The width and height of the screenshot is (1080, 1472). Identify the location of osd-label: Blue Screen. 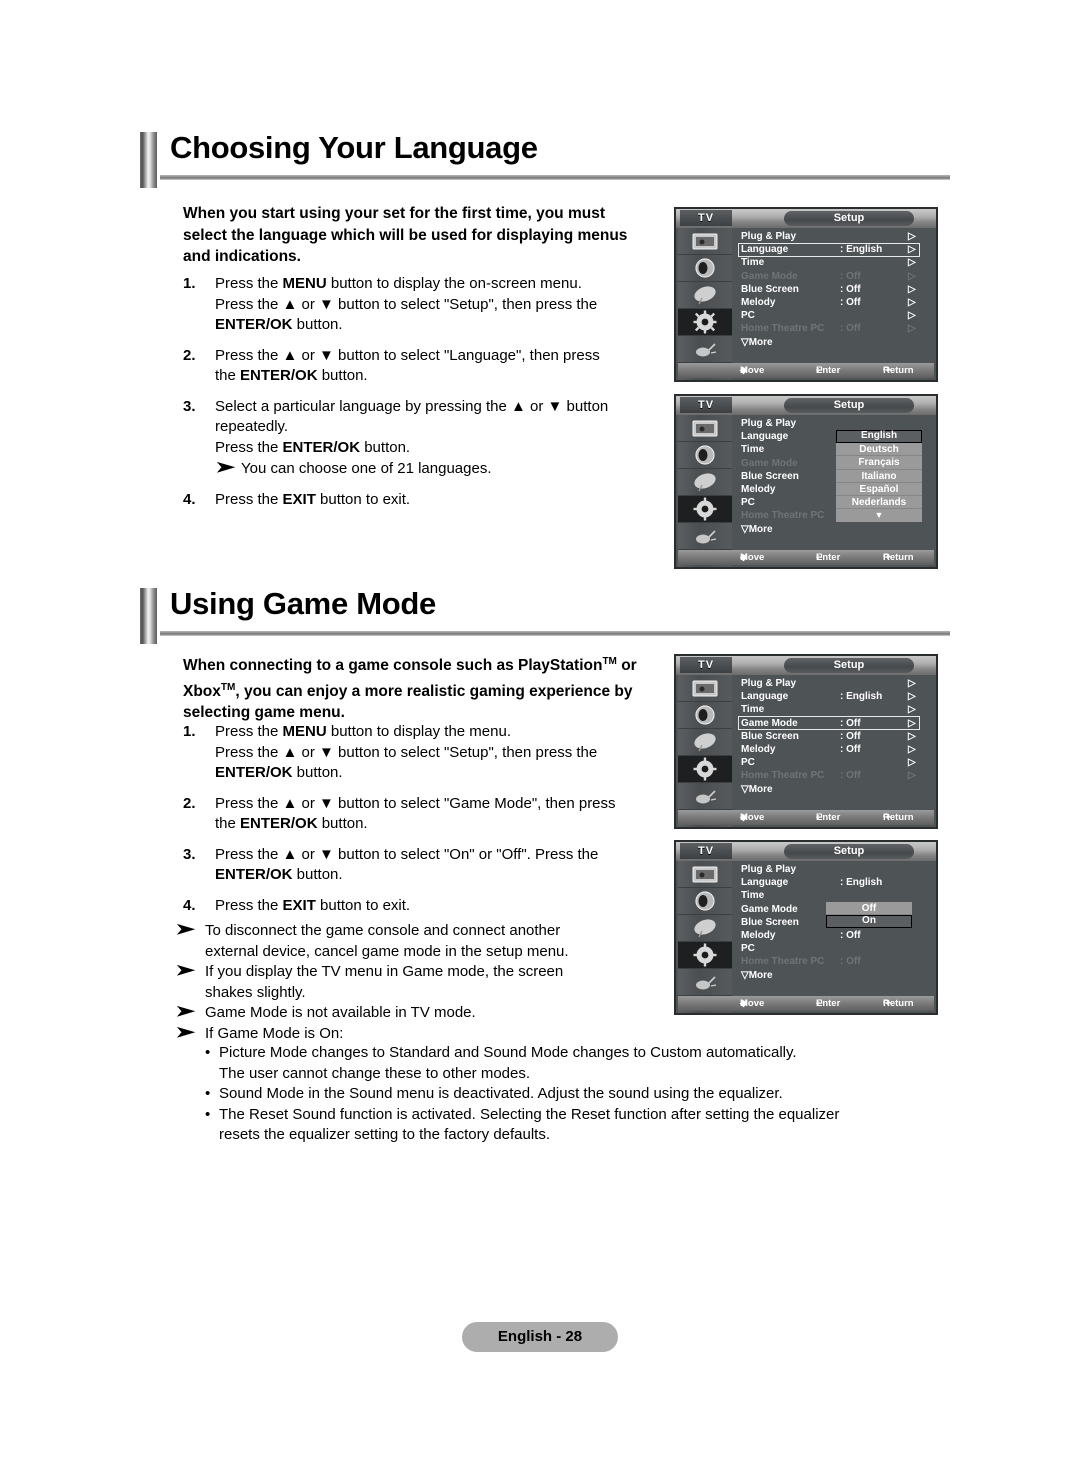
(770, 289).